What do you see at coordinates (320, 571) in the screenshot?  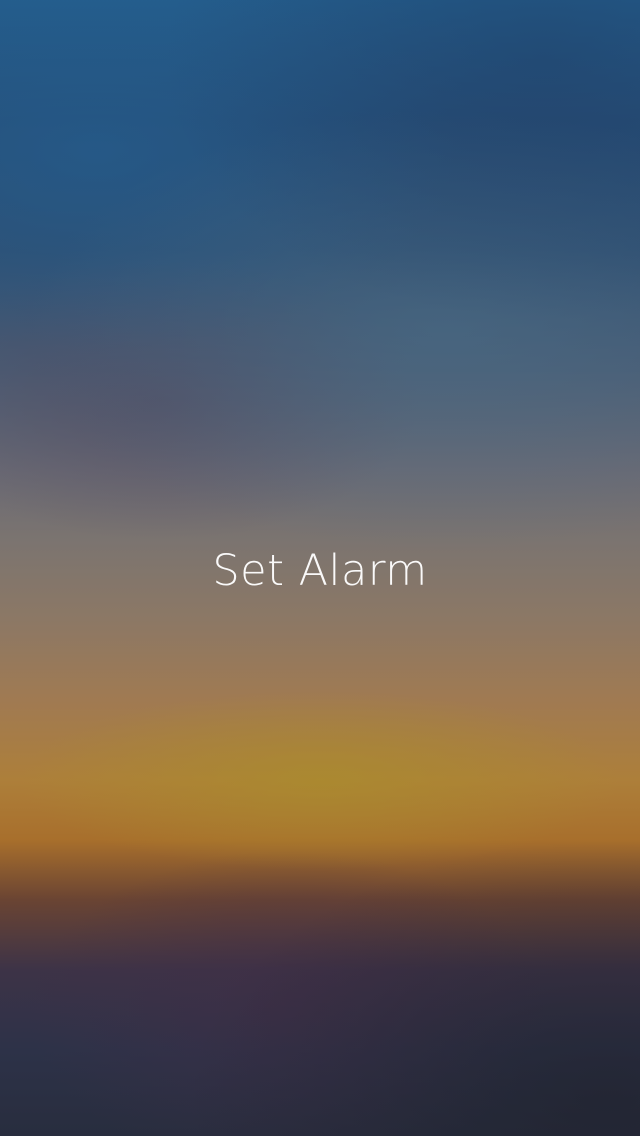 I see `set-alarm-button: Set Alarm` at bounding box center [320, 571].